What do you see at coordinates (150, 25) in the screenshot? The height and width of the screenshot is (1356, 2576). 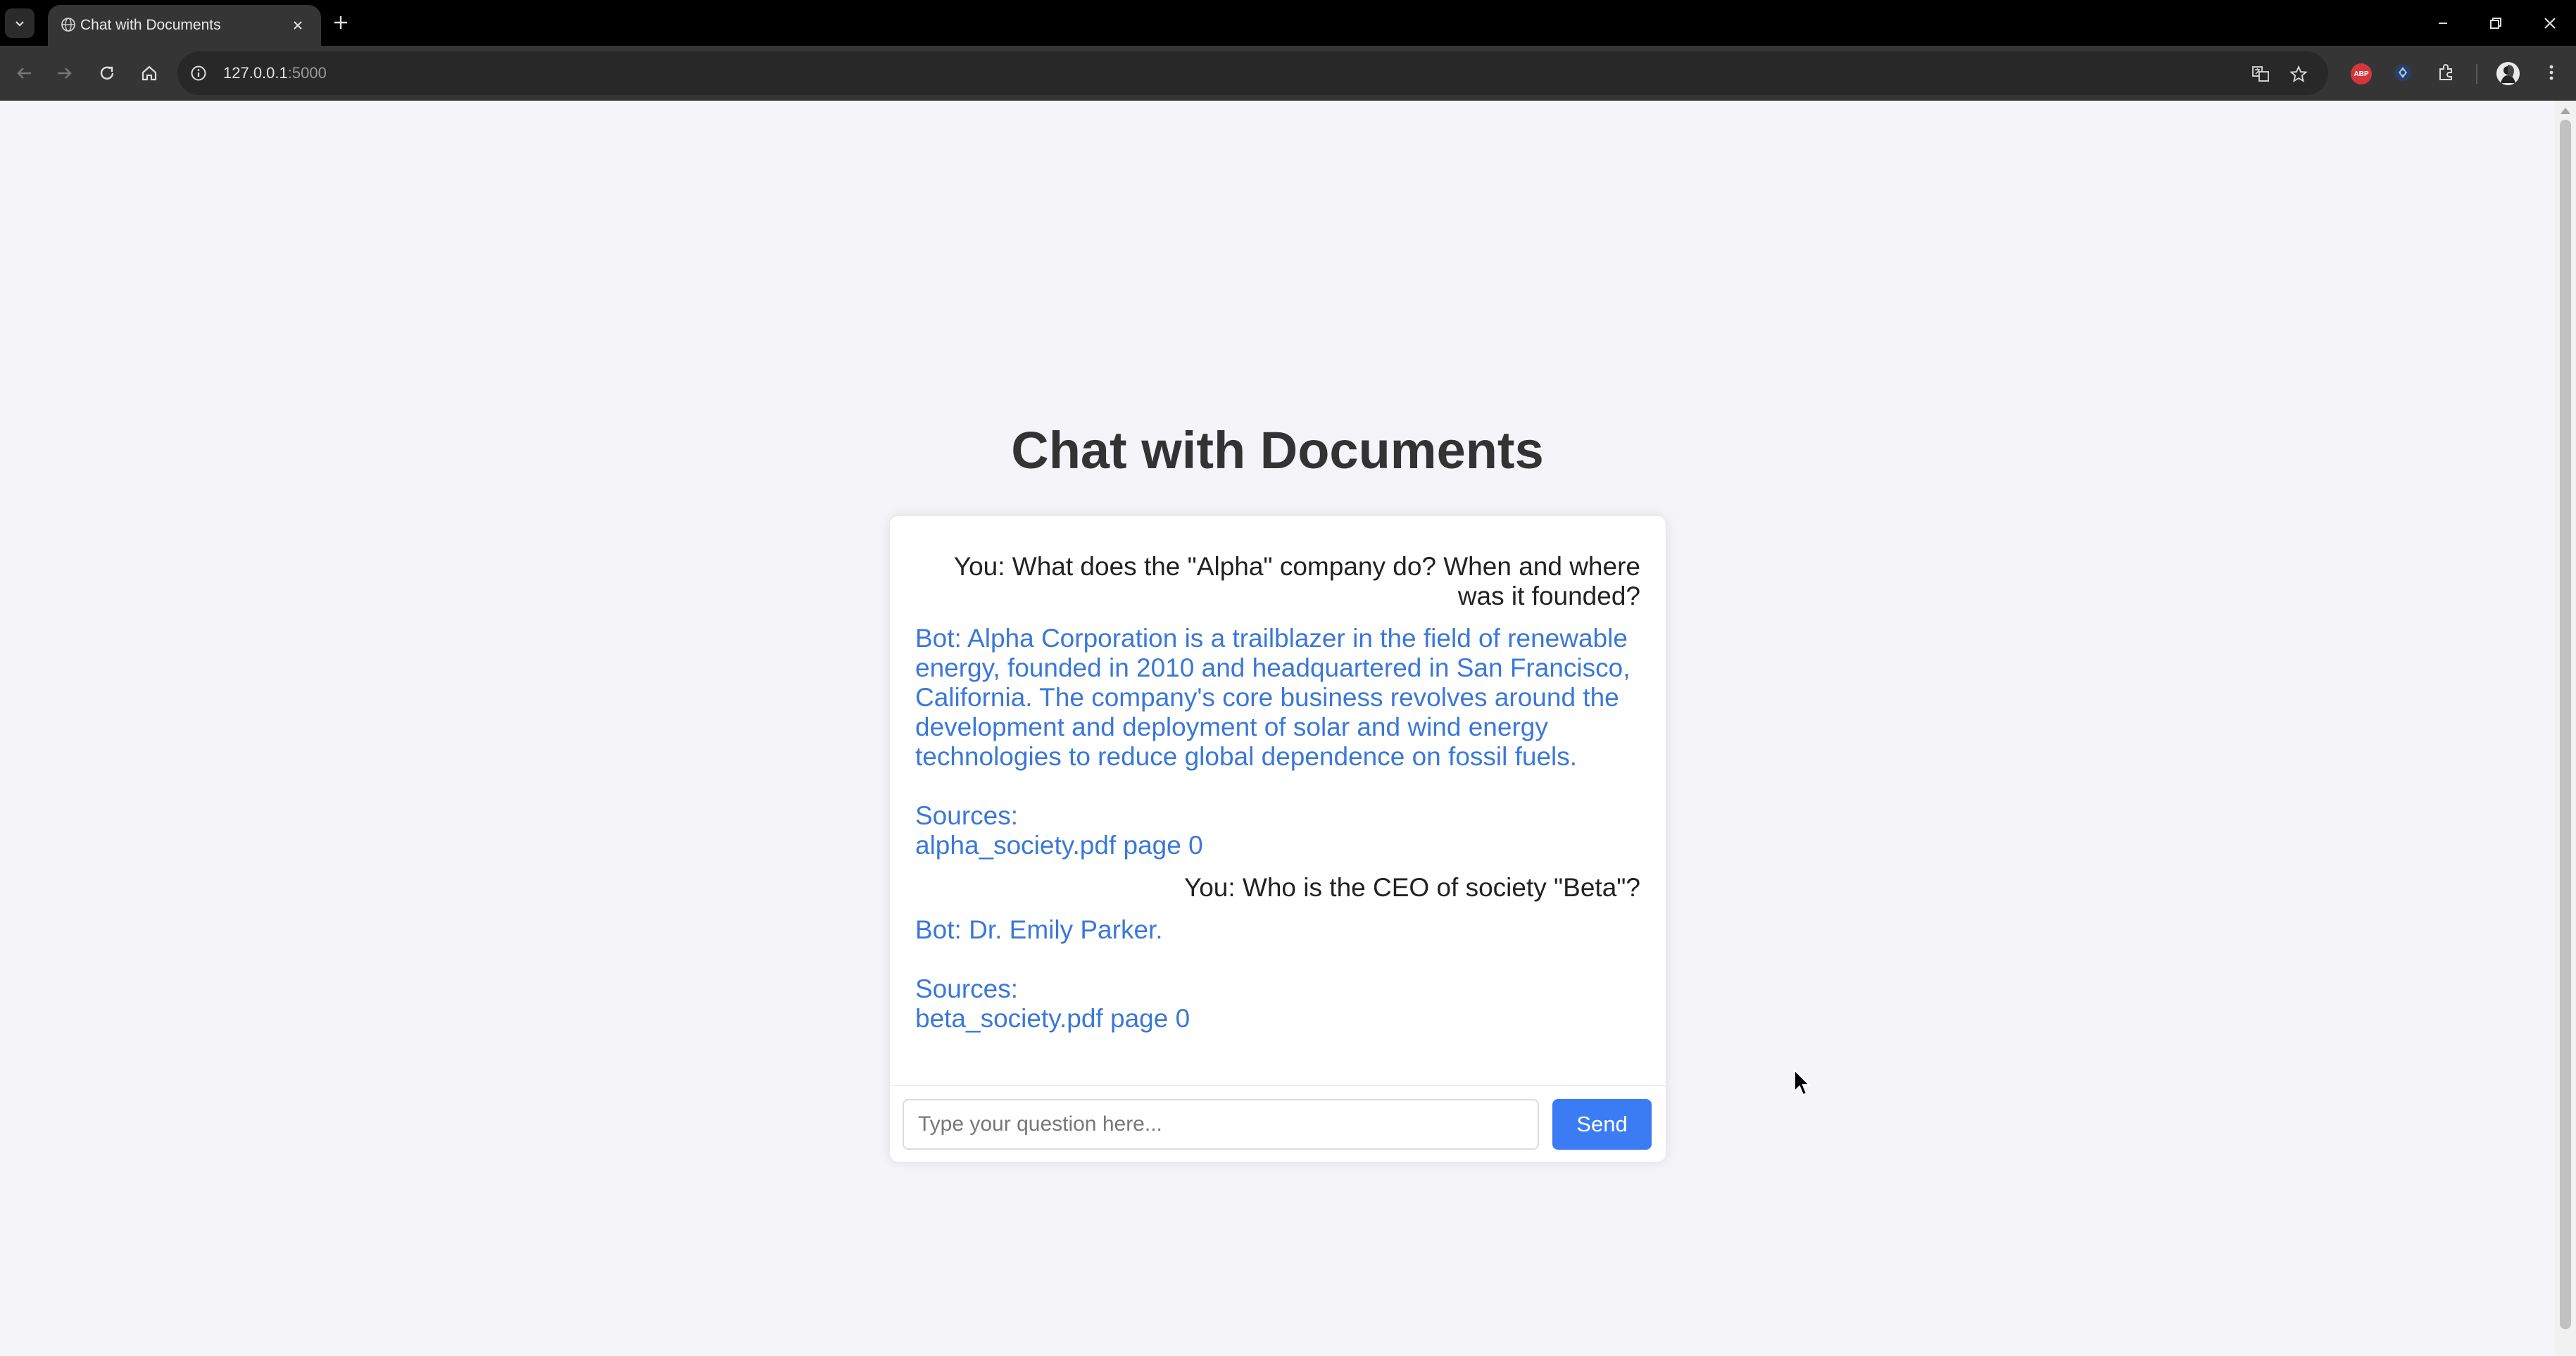 I see `tab-title: Chat with Documents` at bounding box center [150, 25].